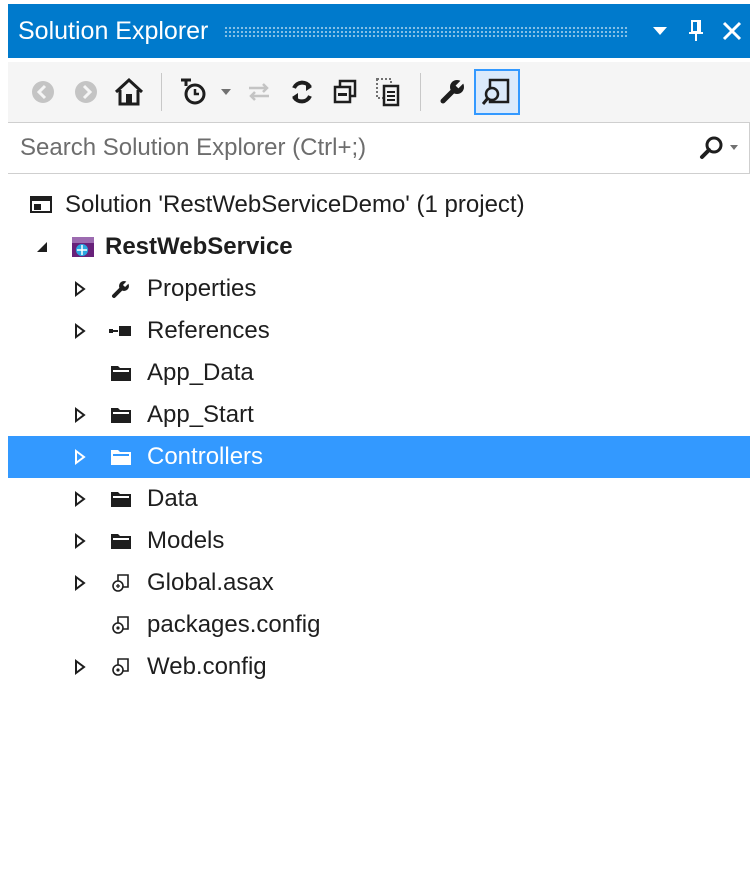 This screenshot has width=750, height=896. What do you see at coordinates (379, 289) in the screenshot?
I see `tree-item-properties: Properties` at bounding box center [379, 289].